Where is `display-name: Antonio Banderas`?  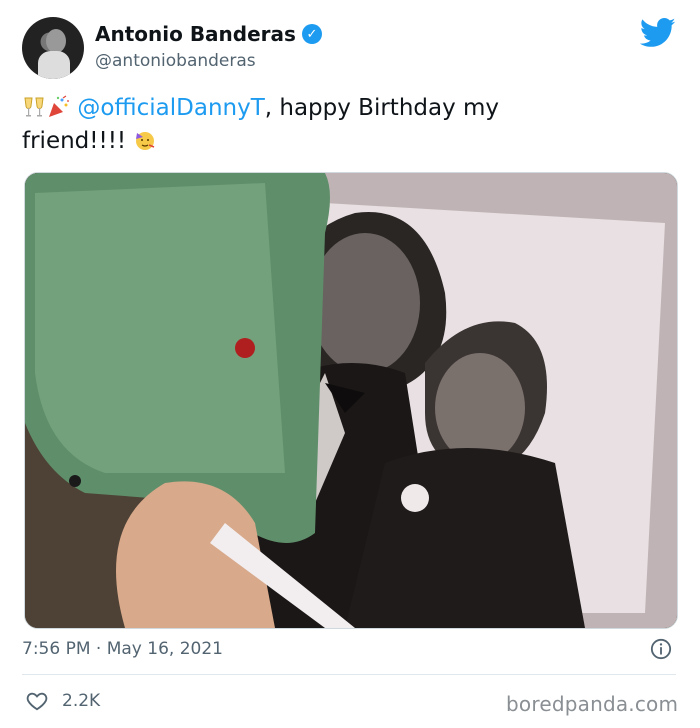 display-name: Antonio Banderas is located at coordinates (195, 34).